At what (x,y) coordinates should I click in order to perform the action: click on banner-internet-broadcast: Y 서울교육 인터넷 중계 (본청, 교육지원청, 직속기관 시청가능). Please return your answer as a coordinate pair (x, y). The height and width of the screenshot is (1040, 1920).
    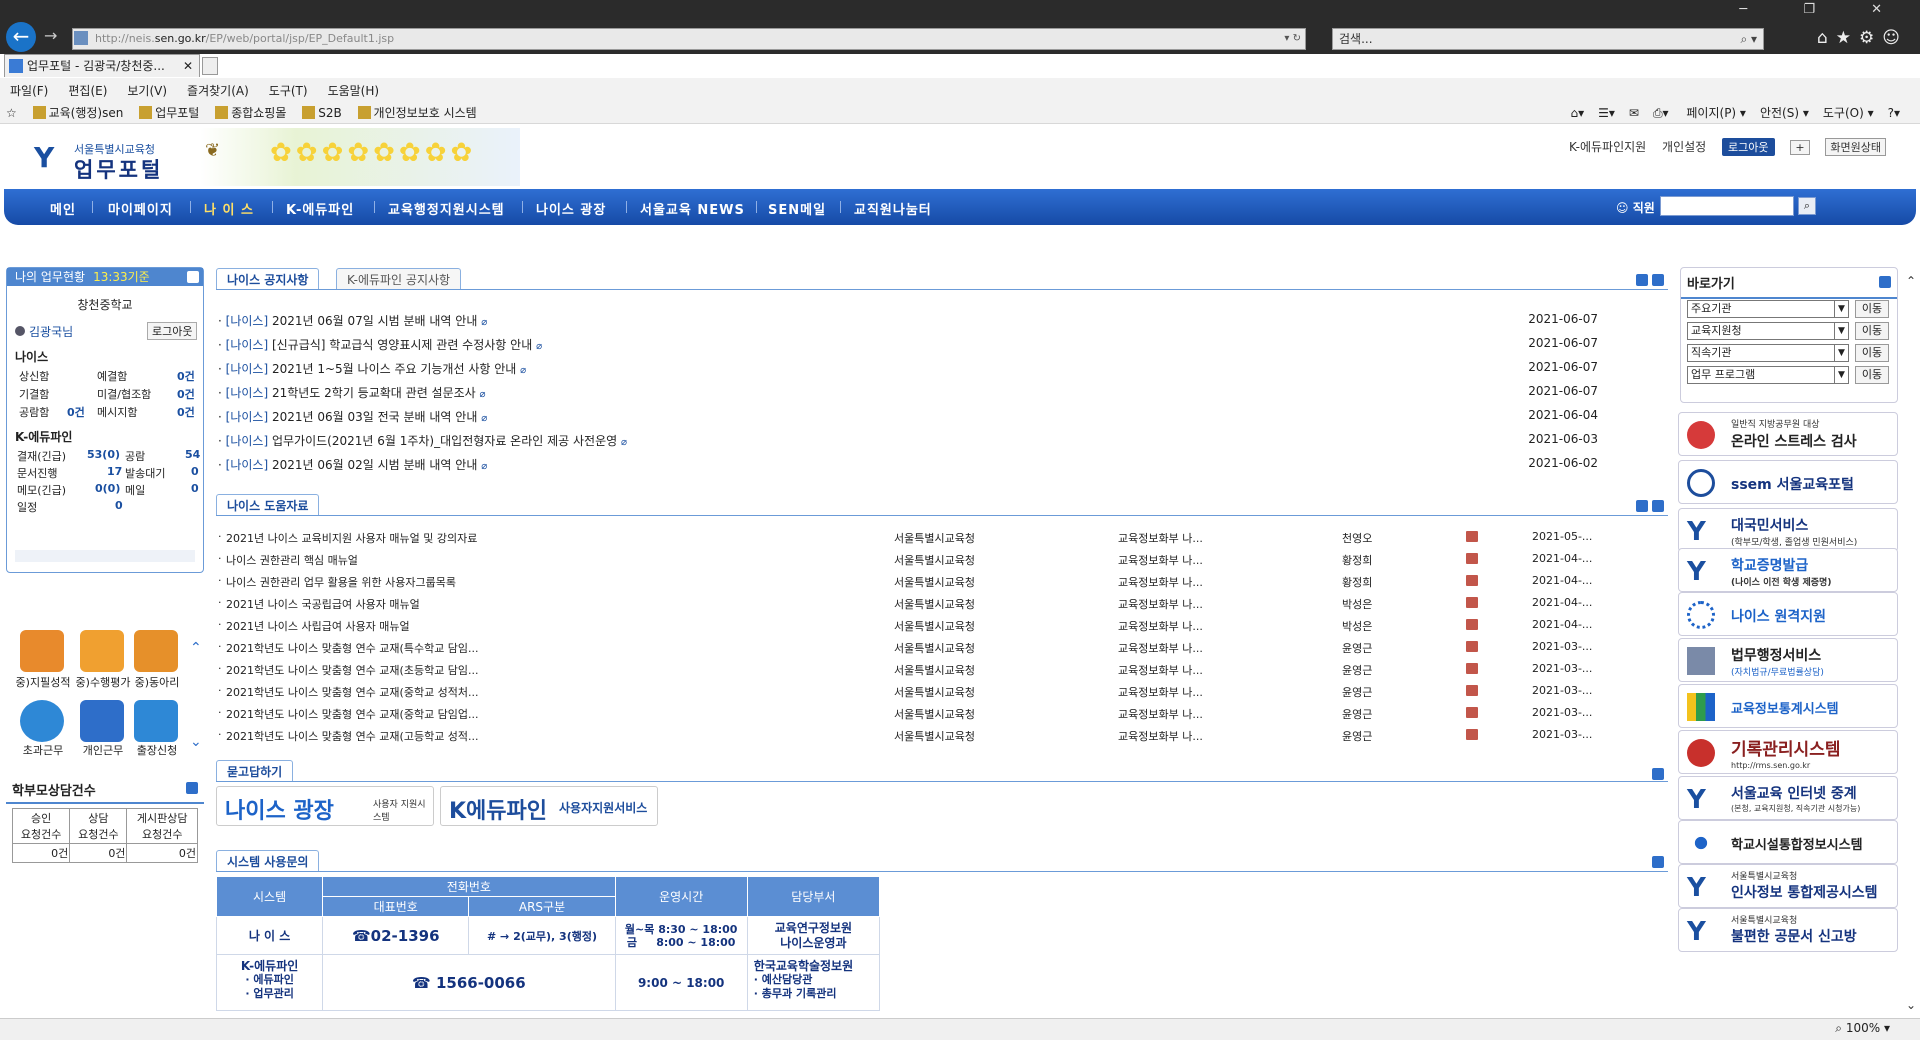
    Looking at the image, I should click on (1788, 798).